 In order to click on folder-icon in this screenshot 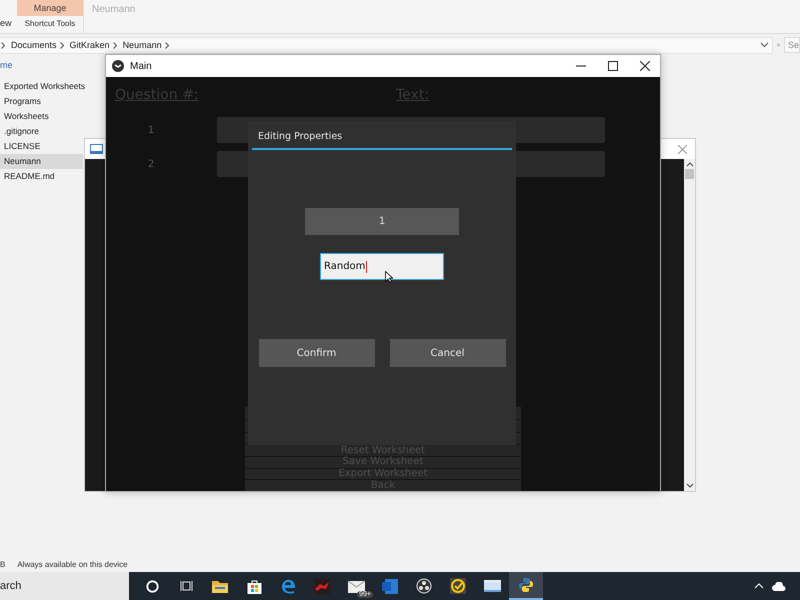, I will do `click(220, 586)`.